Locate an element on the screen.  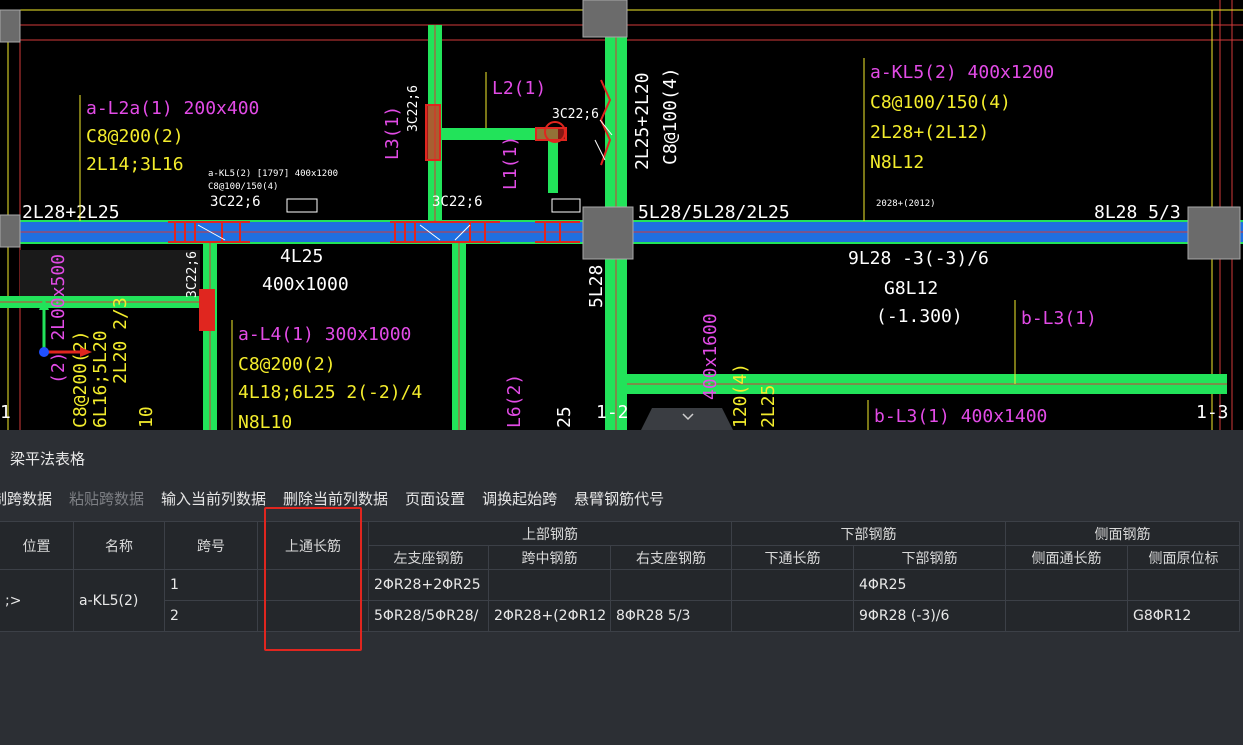
cad-label-left-vert2: (2) 2L00x500 is located at coordinates (58, 319).